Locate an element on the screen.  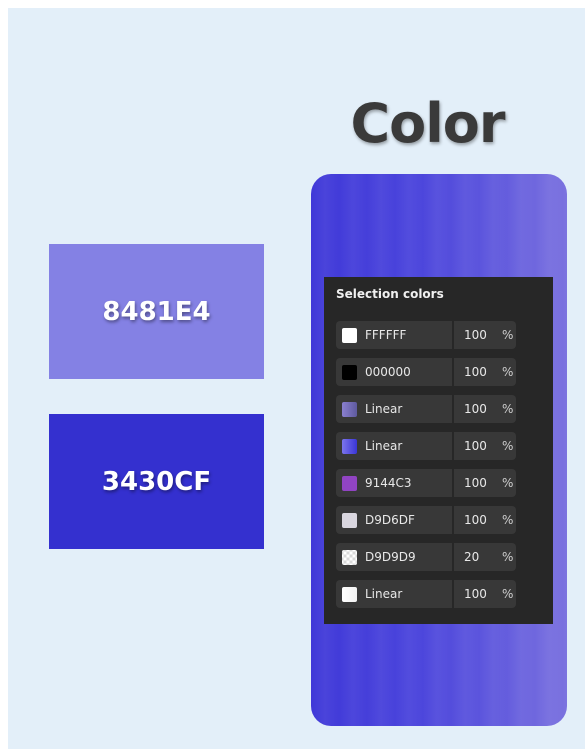
swatch-dark: 3430CF is located at coordinates (156, 481).